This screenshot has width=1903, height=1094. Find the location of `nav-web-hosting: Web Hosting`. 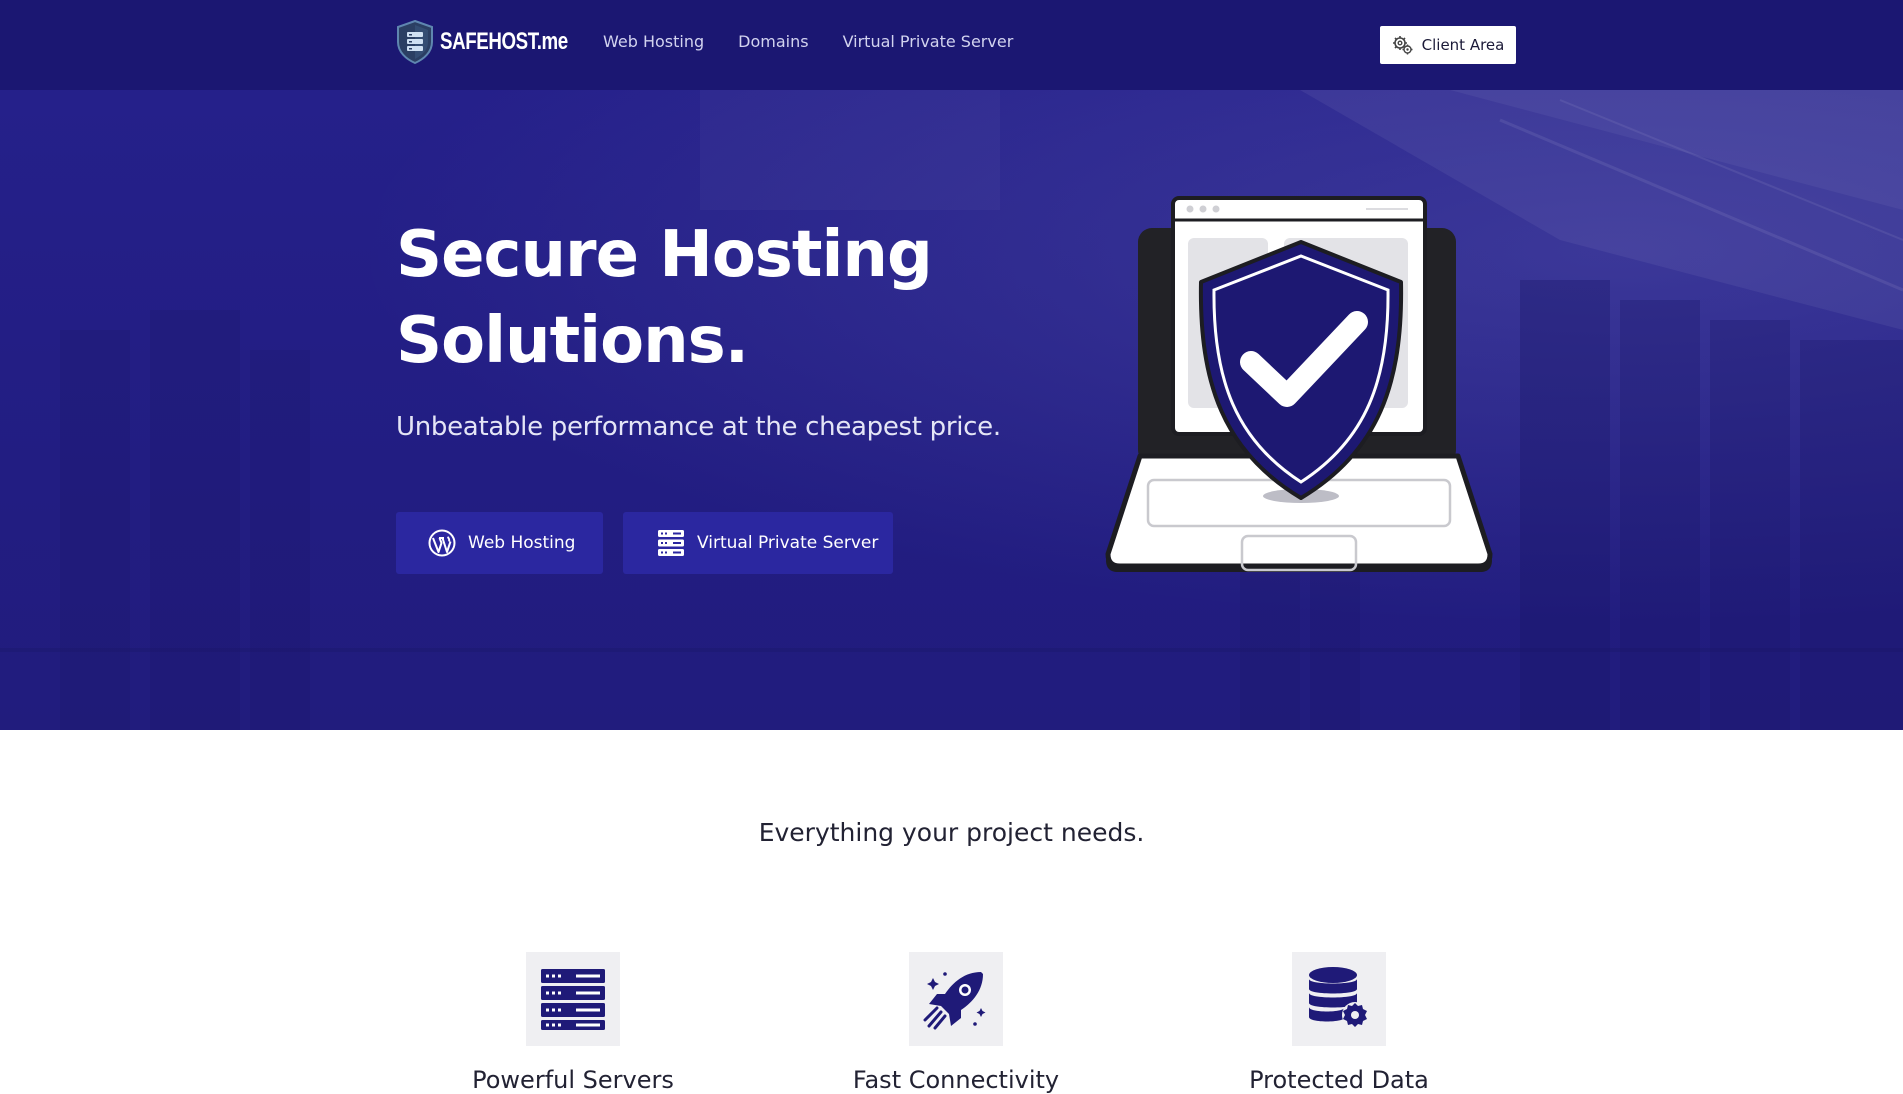

nav-web-hosting: Web Hosting is located at coordinates (653, 41).